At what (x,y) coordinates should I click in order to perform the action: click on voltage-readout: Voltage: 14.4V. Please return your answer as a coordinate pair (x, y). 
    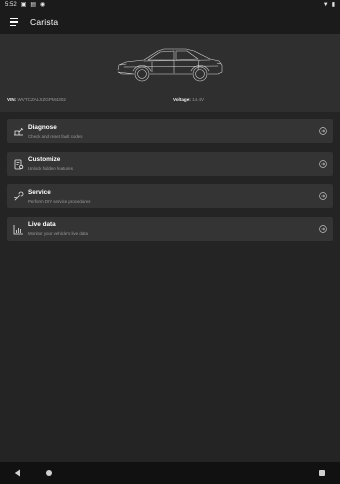
    Looking at the image, I should click on (188, 101).